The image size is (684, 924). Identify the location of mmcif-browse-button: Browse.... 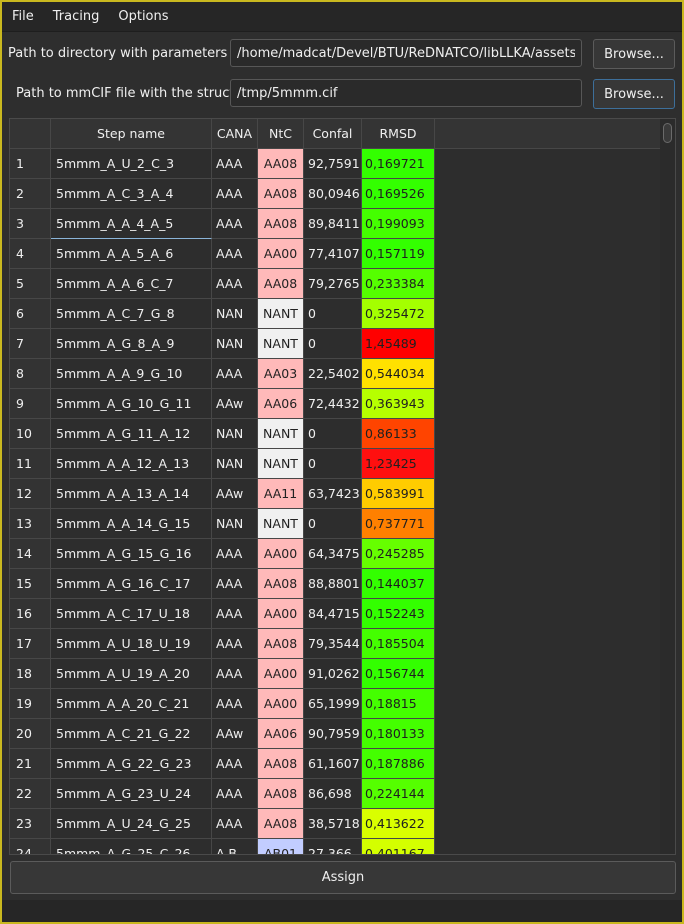
(634, 94).